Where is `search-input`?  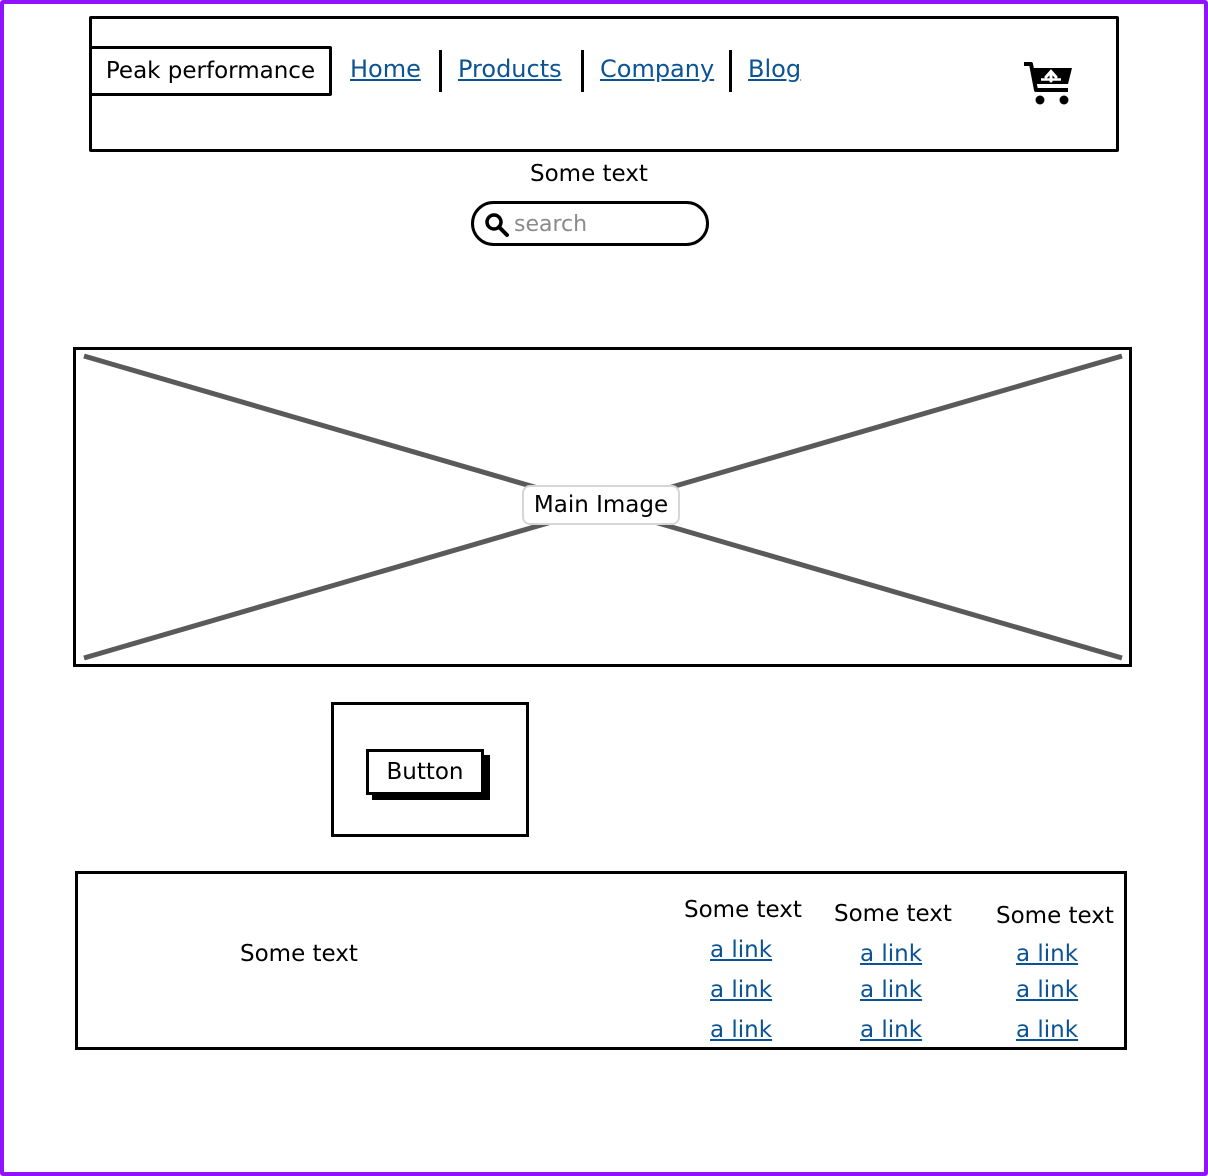 search-input is located at coordinates (604, 224).